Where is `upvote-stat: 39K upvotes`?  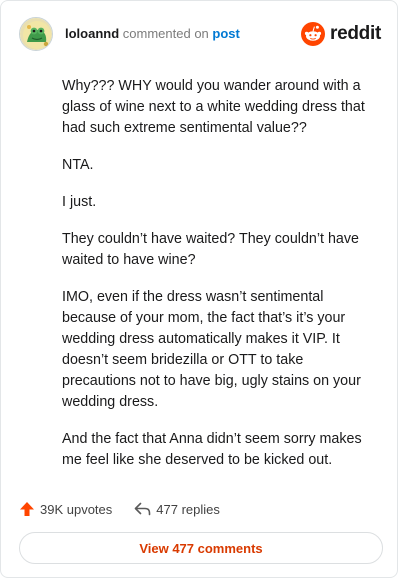
upvote-stat: 39K upvotes is located at coordinates (65, 509).